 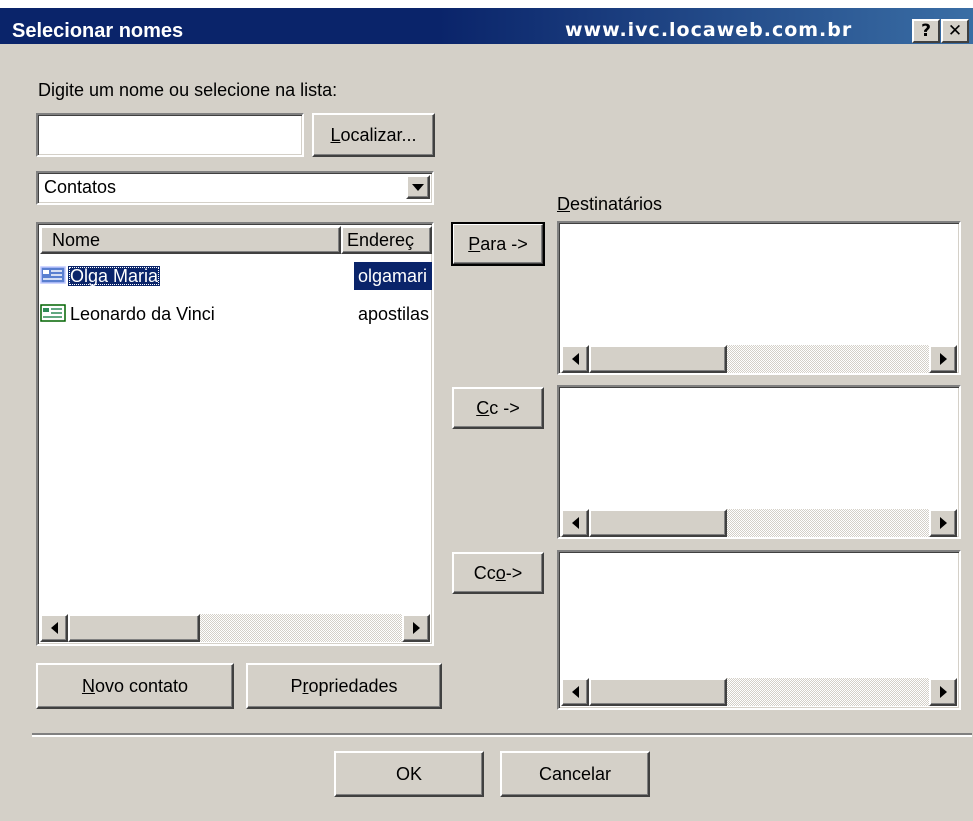 I want to click on close-button: ✕, so click(x=955, y=31).